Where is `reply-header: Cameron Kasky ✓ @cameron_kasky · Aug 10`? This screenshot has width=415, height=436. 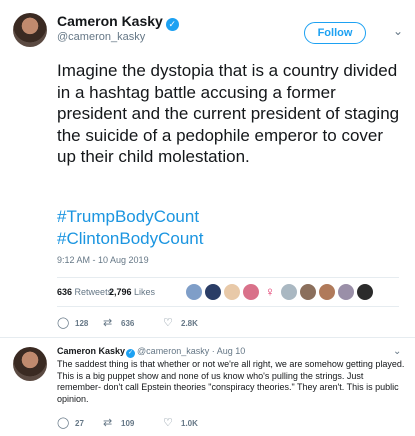
reply-header: Cameron Kasky ✓ @cameron_kasky · Aug 10 is located at coordinates (151, 352).